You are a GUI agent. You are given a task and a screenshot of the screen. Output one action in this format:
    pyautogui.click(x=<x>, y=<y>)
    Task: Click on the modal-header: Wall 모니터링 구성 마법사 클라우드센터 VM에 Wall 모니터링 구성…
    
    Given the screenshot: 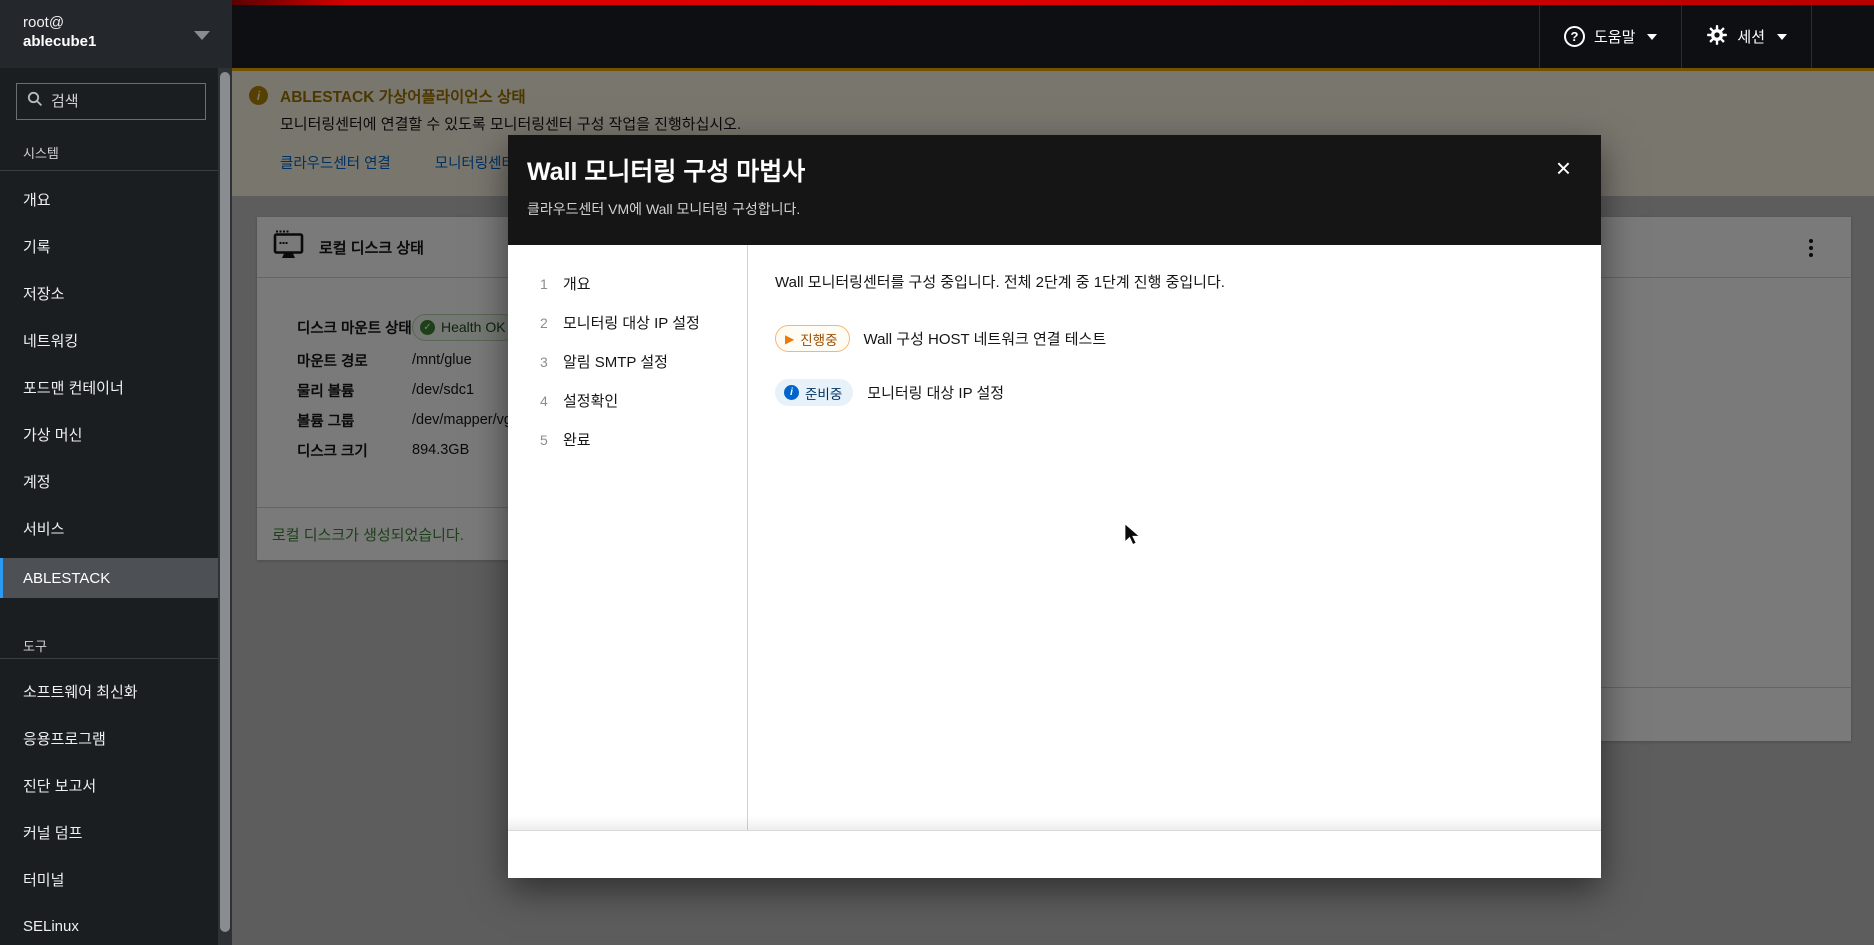 What is the action you would take?
    pyautogui.click(x=1054, y=190)
    